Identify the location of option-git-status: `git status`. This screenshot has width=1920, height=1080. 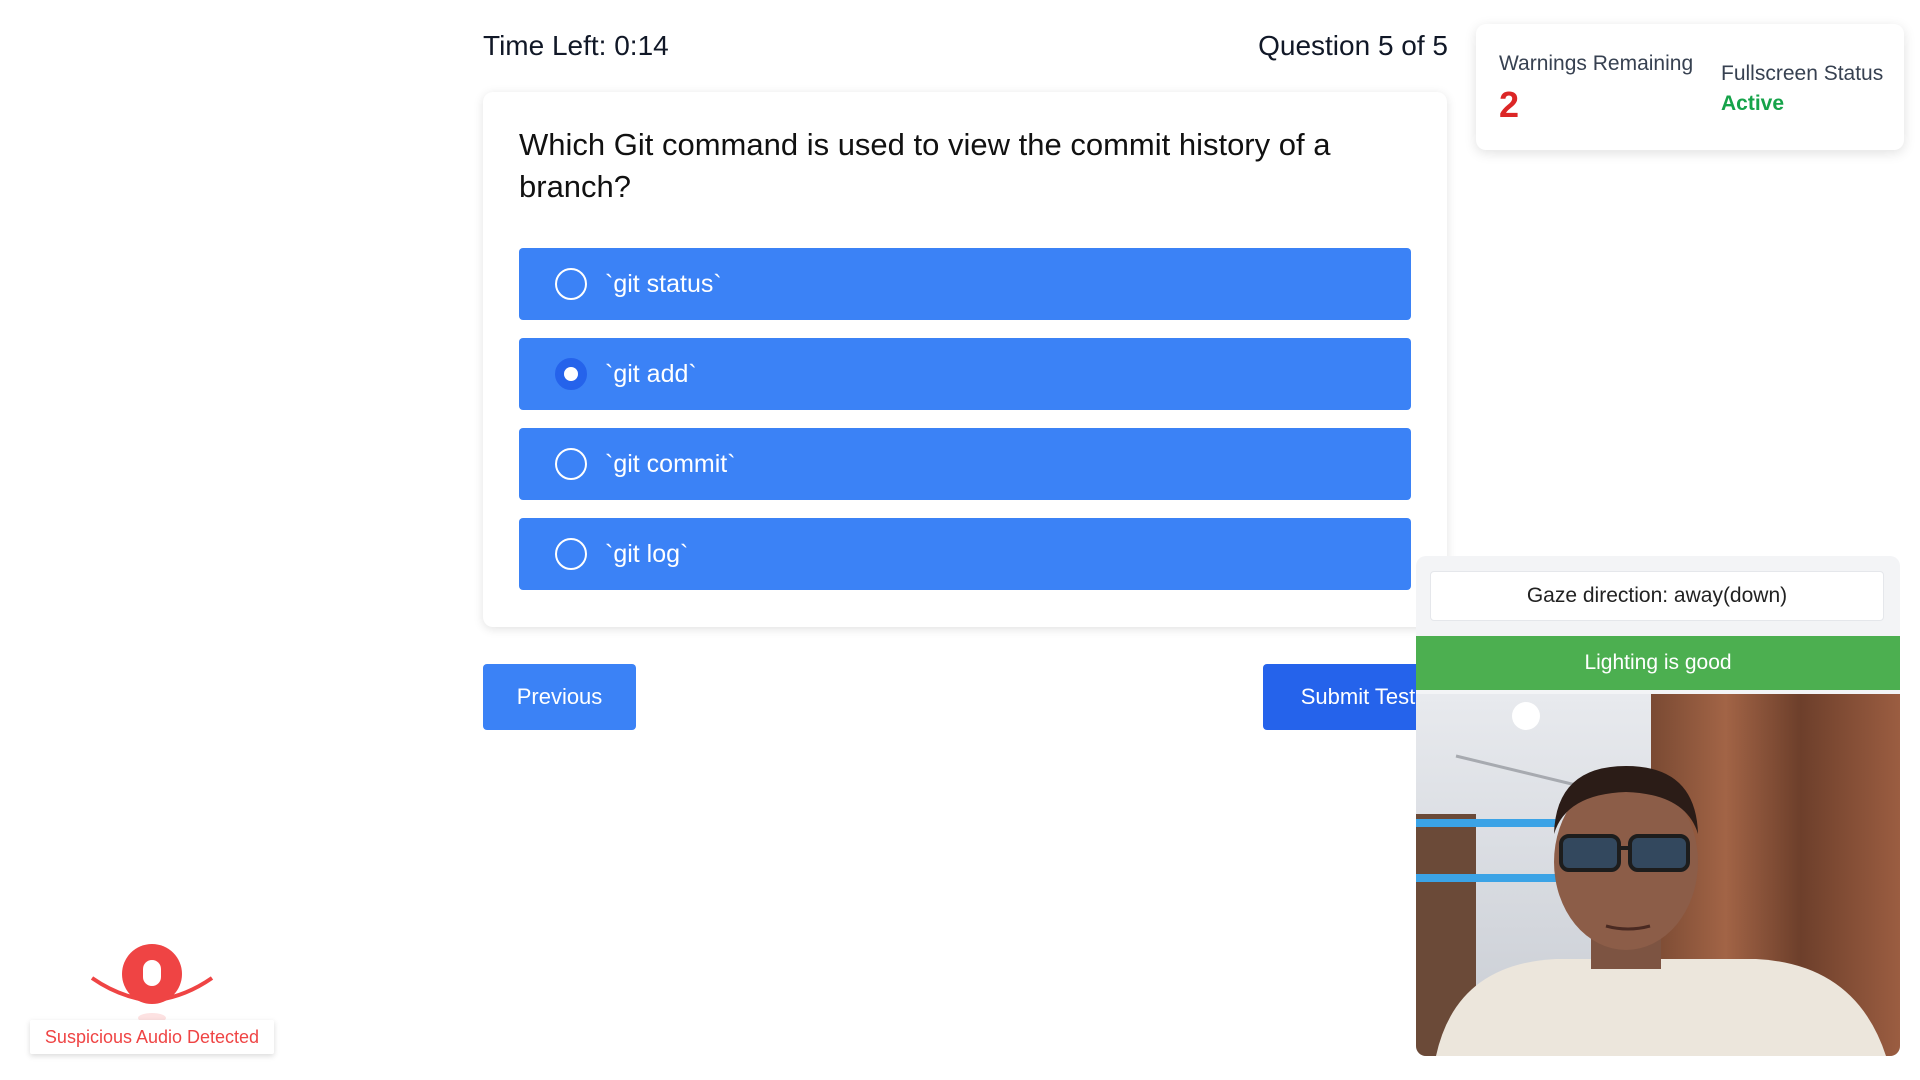
(965, 284).